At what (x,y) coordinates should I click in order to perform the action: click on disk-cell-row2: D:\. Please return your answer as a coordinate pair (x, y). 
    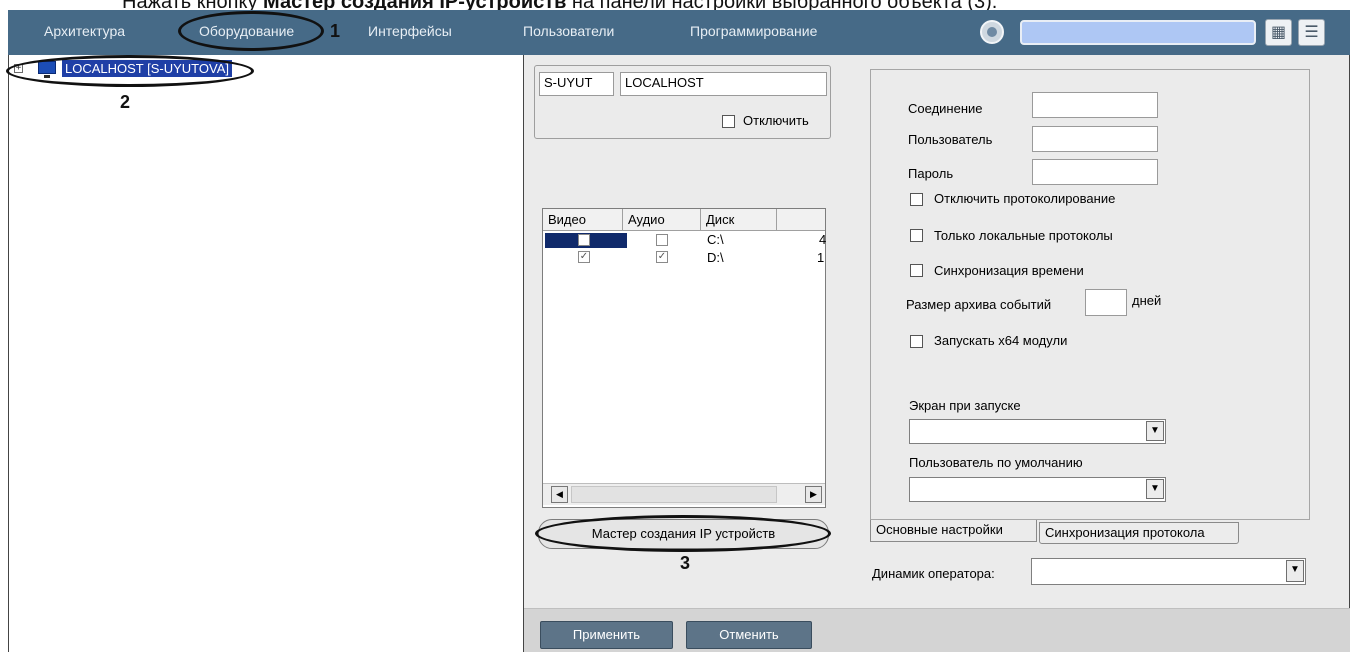
    Looking at the image, I should click on (715, 257).